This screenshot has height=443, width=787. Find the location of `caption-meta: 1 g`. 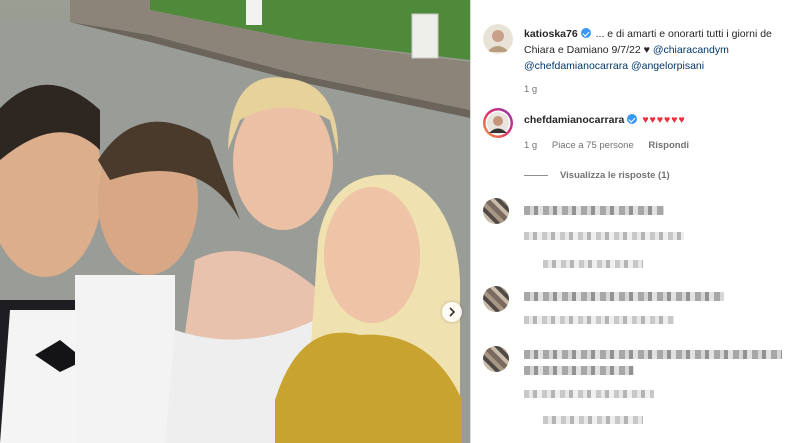

caption-meta: 1 g is located at coordinates (536, 89).